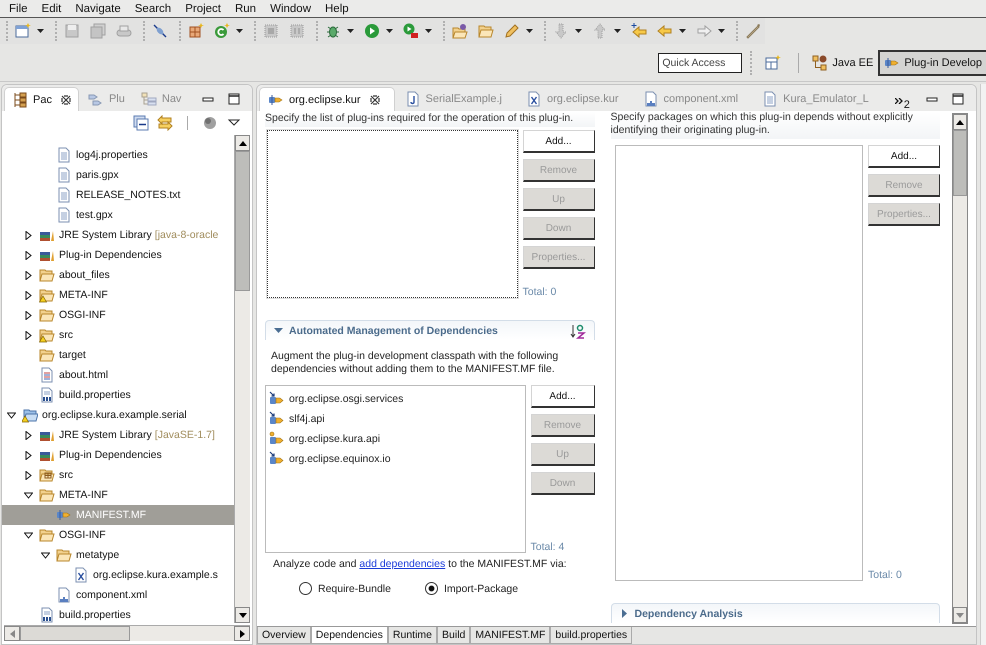 This screenshot has height=645, width=986. What do you see at coordinates (327, 99) in the screenshot?
I see `editor-tab: org.eclipse.kur` at bounding box center [327, 99].